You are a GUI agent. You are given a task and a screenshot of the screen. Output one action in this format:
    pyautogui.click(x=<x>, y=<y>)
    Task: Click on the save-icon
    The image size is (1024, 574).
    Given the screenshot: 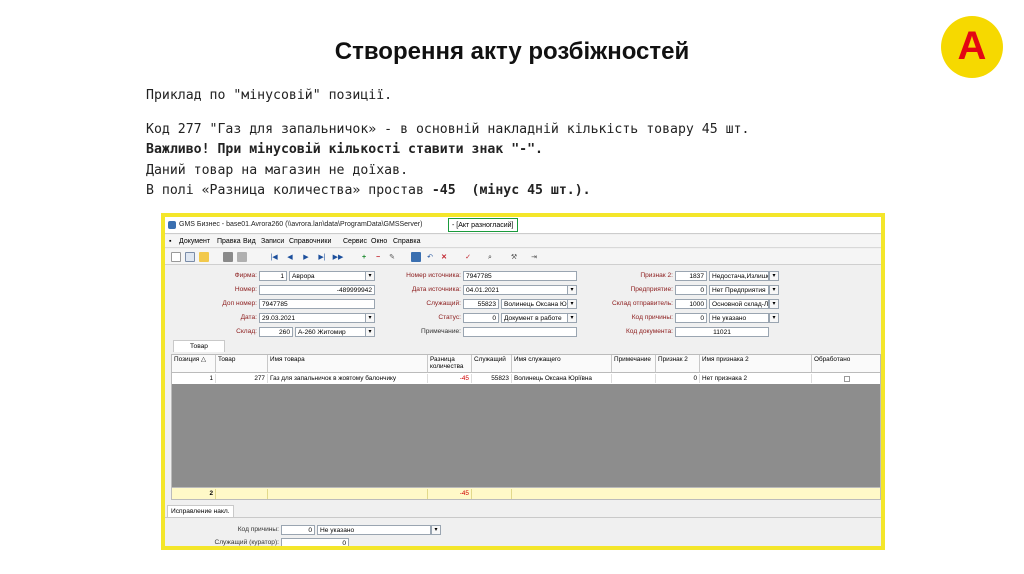 What is the action you would take?
    pyautogui.click(x=416, y=257)
    